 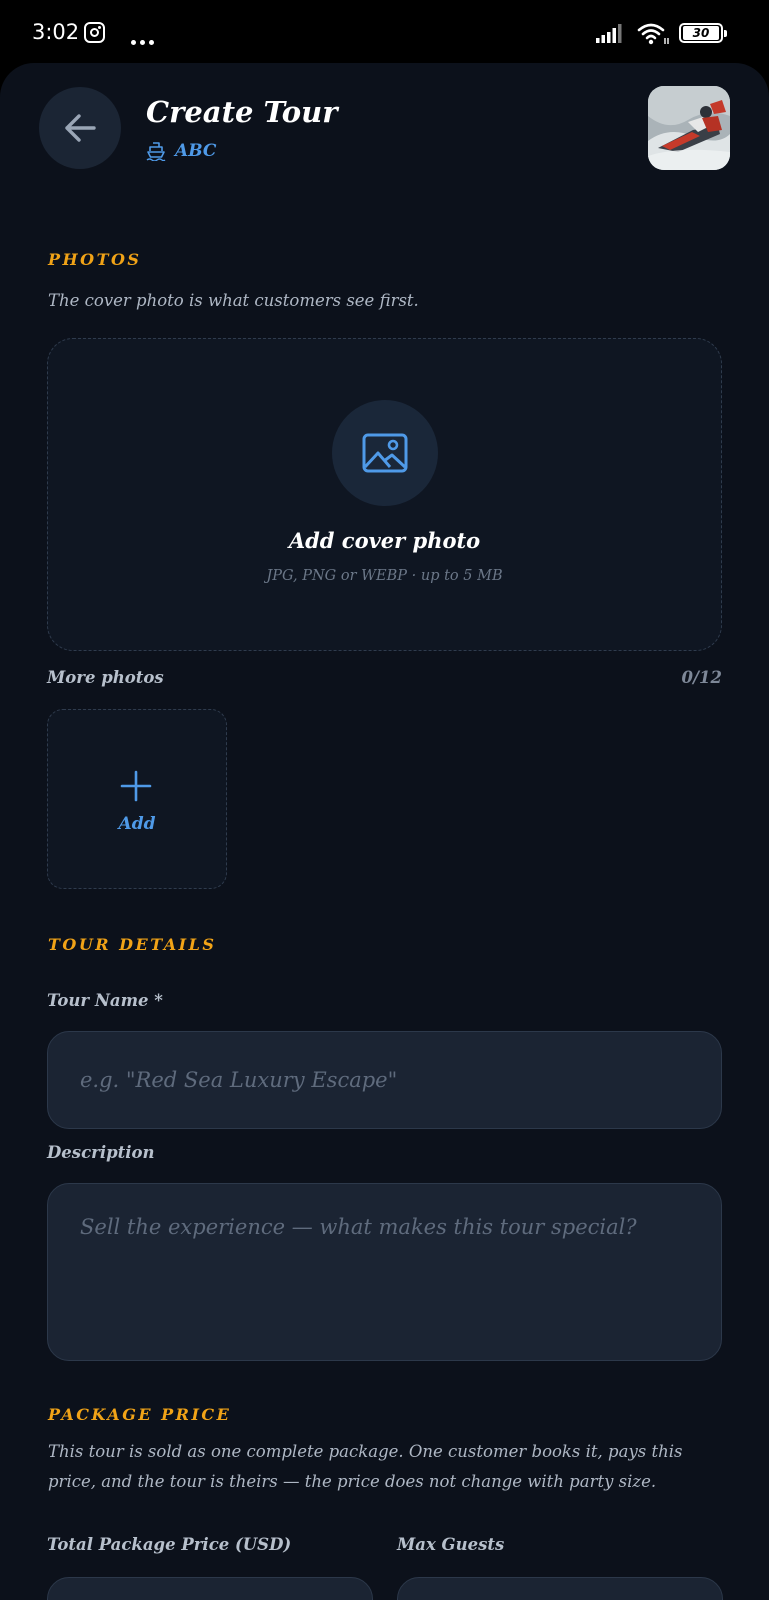 I want to click on avatar-photo, so click(x=689, y=128).